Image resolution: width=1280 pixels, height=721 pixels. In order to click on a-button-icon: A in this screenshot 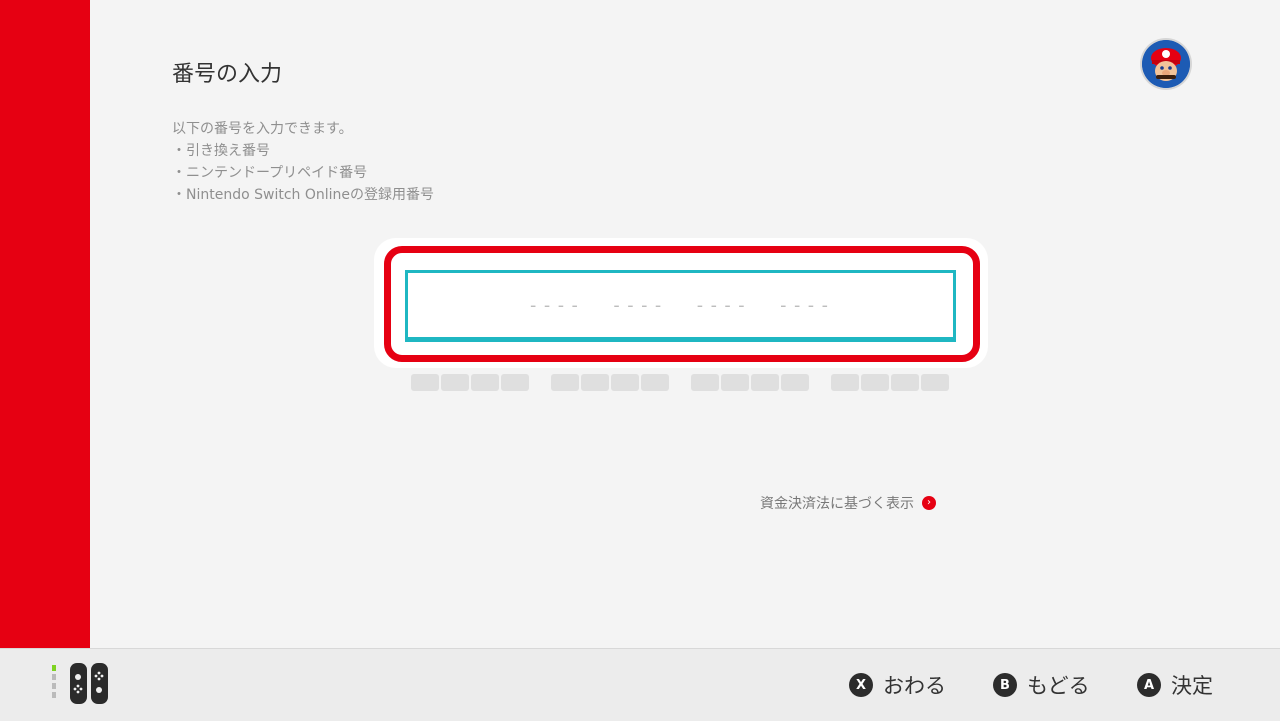, I will do `click(1149, 685)`.